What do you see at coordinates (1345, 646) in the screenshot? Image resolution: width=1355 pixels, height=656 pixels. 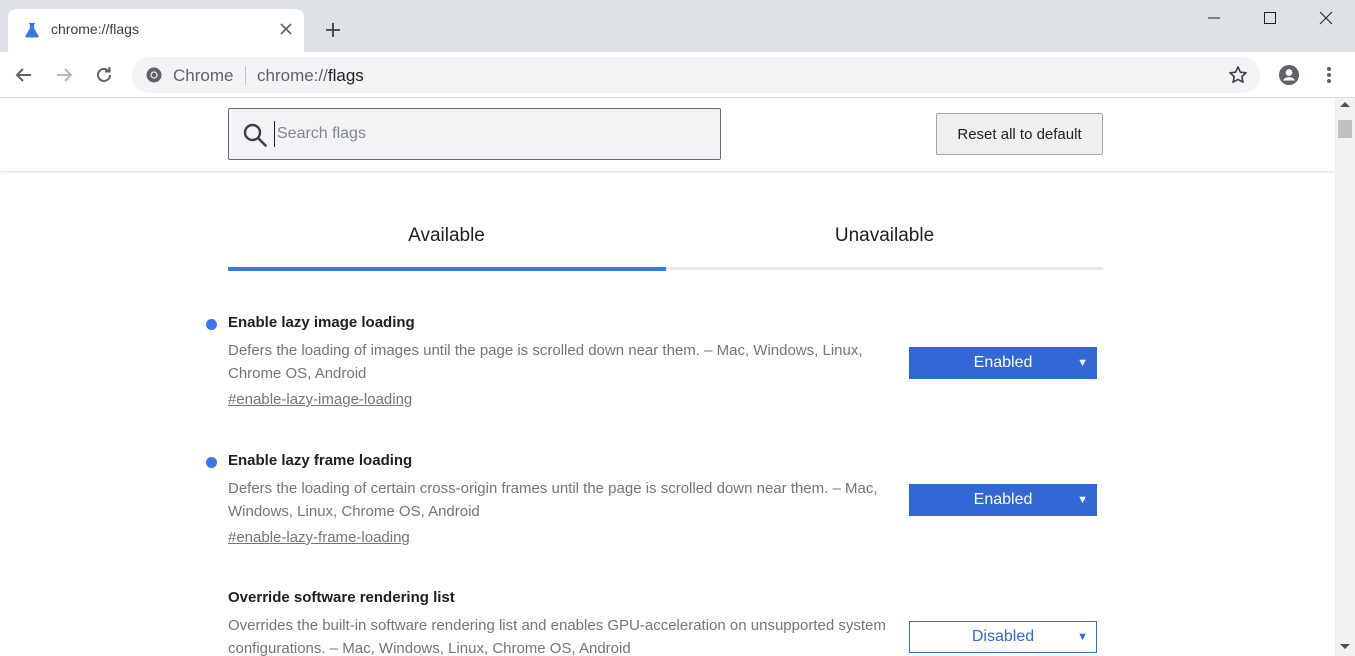 I see `scroll-down-arrow-icon` at bounding box center [1345, 646].